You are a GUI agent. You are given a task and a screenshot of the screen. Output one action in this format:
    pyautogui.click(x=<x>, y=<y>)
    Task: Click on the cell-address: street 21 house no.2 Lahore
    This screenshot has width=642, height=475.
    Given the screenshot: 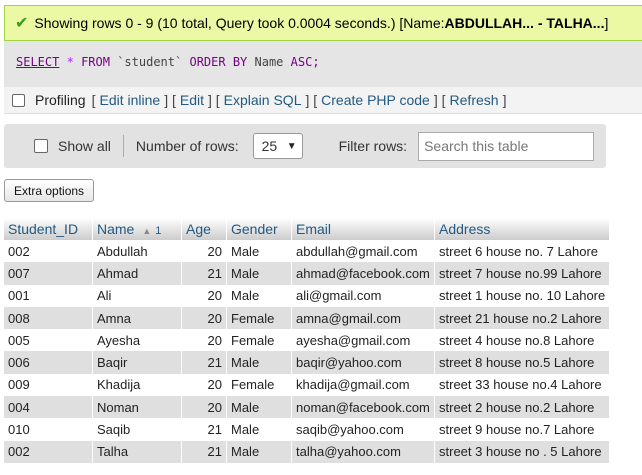 What is the action you would take?
    pyautogui.click(x=522, y=318)
    